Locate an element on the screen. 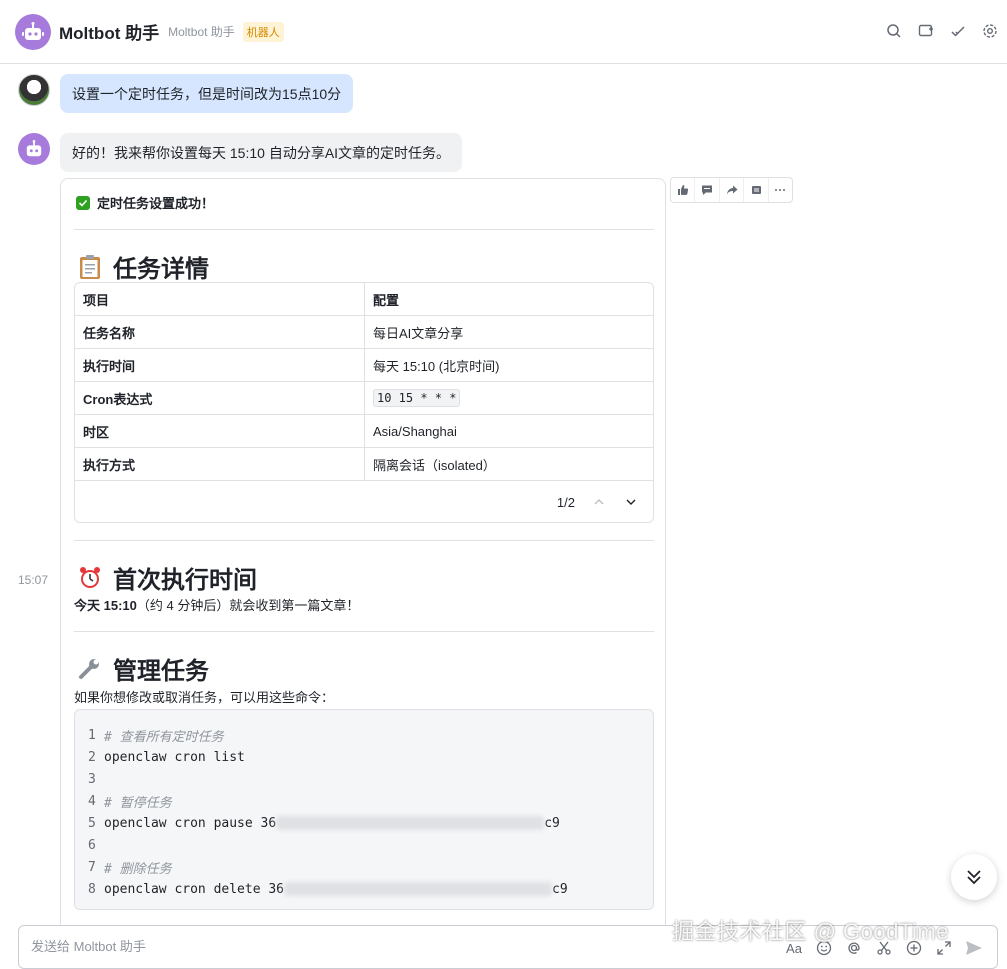 The height and width of the screenshot is (969, 1007). table-row: 执行时间 每天 15:10 (北京时间) is located at coordinates (364, 365).